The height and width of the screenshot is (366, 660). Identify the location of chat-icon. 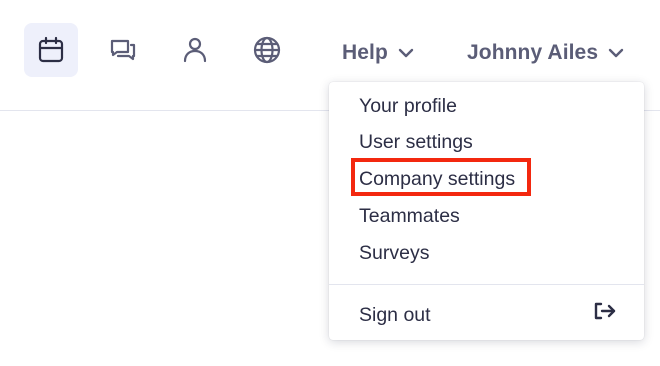
(123, 50).